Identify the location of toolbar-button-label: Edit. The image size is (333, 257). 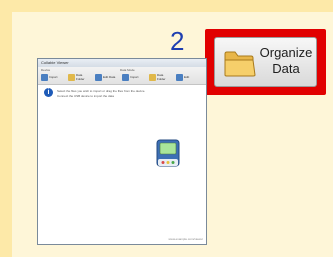
(187, 77).